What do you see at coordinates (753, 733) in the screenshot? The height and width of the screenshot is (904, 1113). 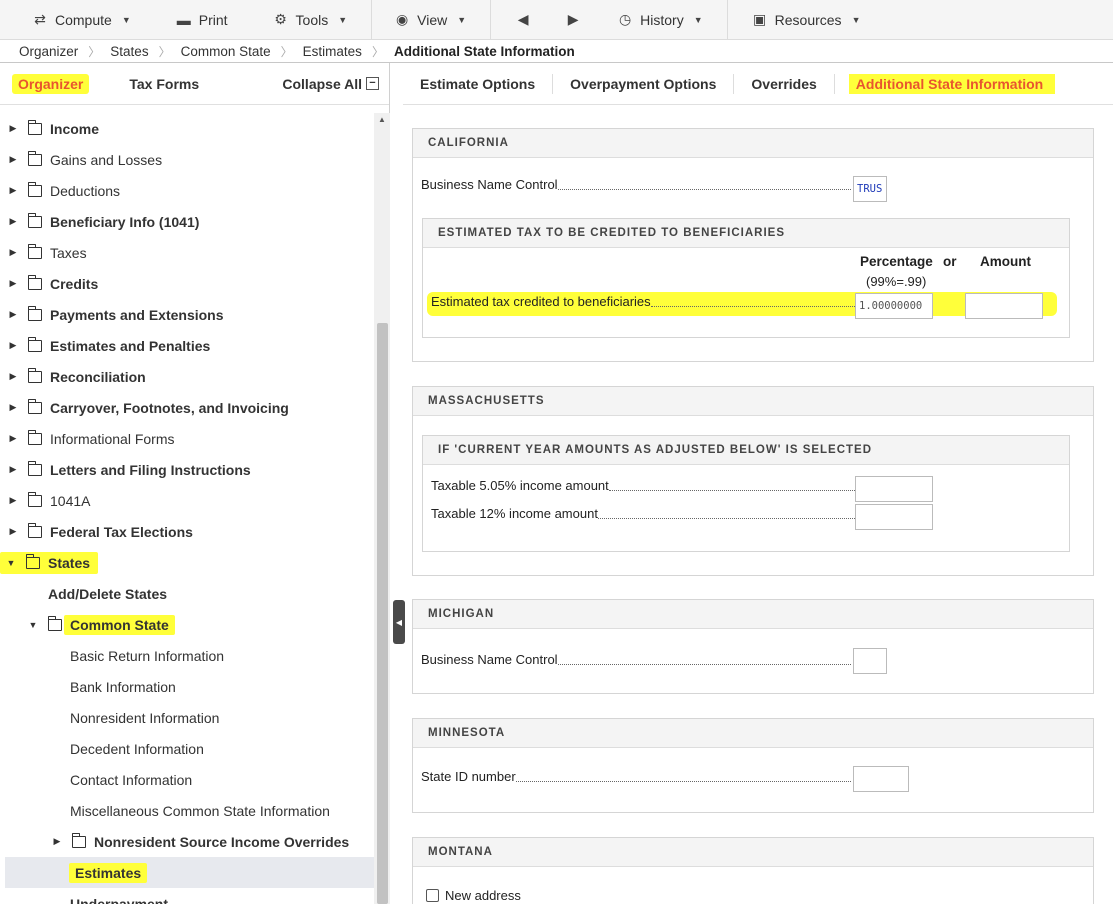 I see `section-title: MINNESOTA` at bounding box center [753, 733].